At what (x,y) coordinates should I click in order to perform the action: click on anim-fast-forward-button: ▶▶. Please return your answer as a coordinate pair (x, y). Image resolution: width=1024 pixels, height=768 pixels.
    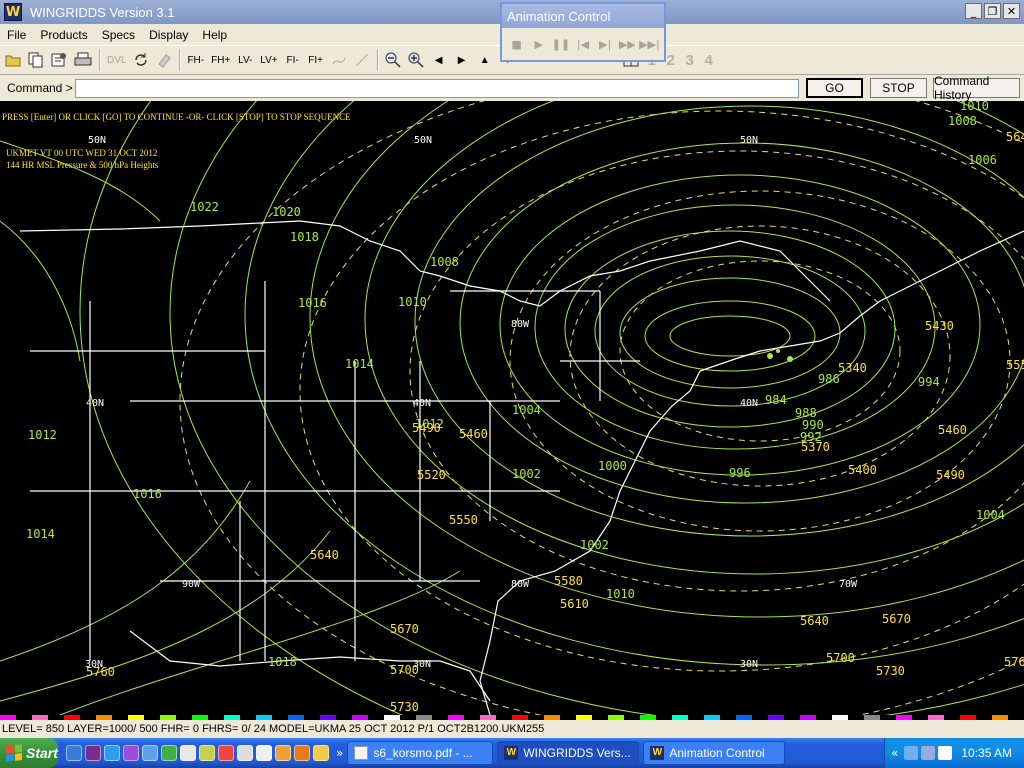
    Looking at the image, I should click on (627, 44).